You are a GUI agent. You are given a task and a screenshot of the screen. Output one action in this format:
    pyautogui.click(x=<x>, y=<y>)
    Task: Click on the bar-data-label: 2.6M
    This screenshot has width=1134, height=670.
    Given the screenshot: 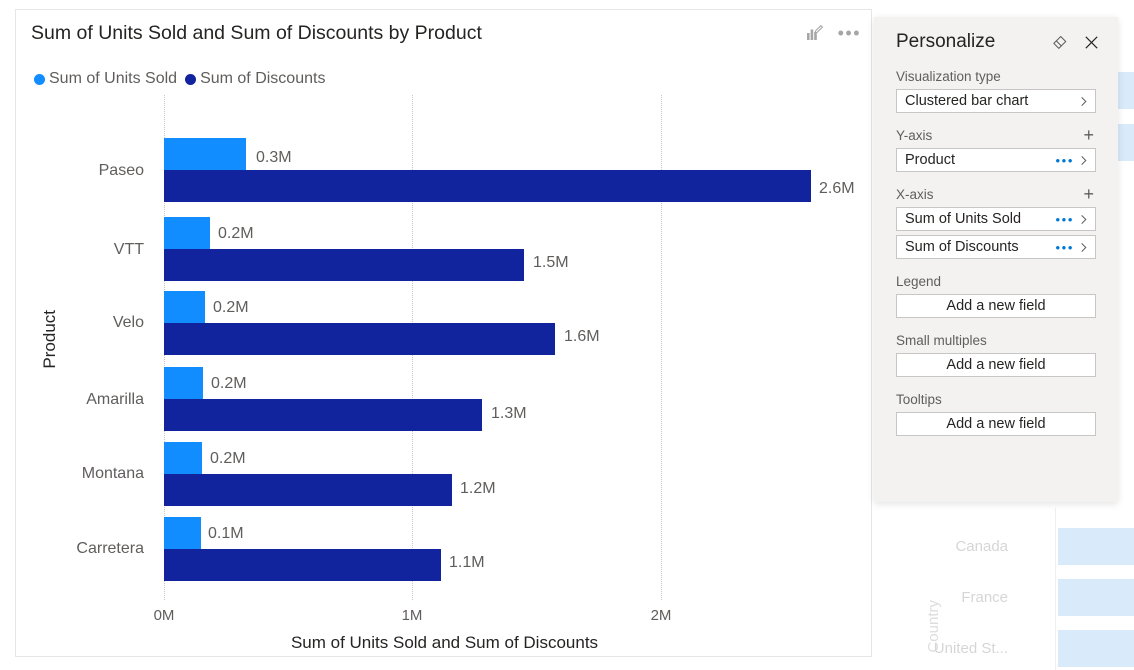 What is the action you would take?
    pyautogui.click(x=837, y=188)
    